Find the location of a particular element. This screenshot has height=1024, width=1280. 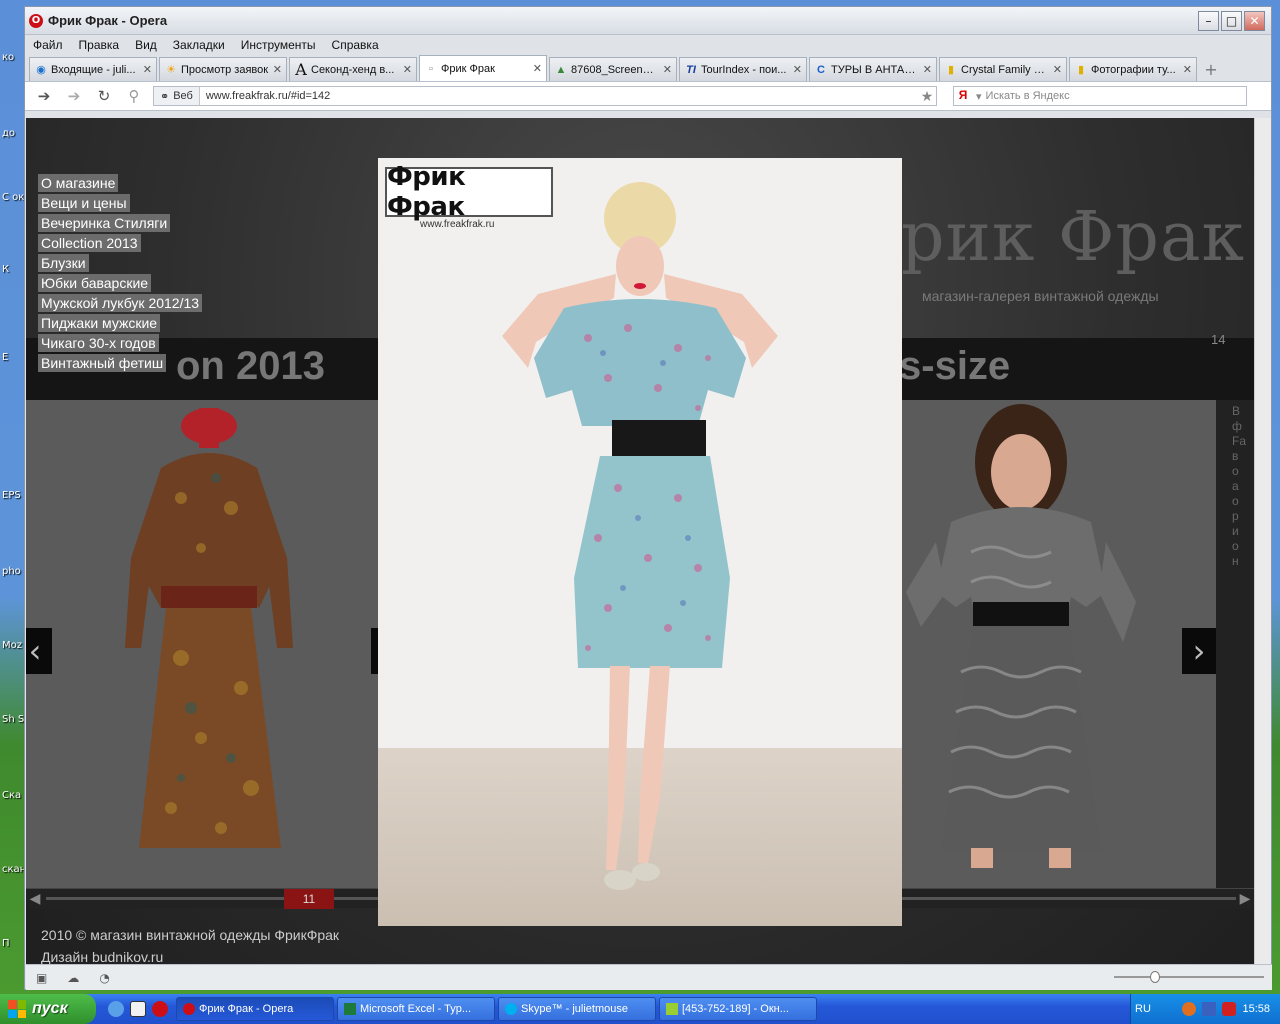

tab-tours-antalya: C ТУРЫ В АНТАЛ... ✕ is located at coordinates (873, 69).